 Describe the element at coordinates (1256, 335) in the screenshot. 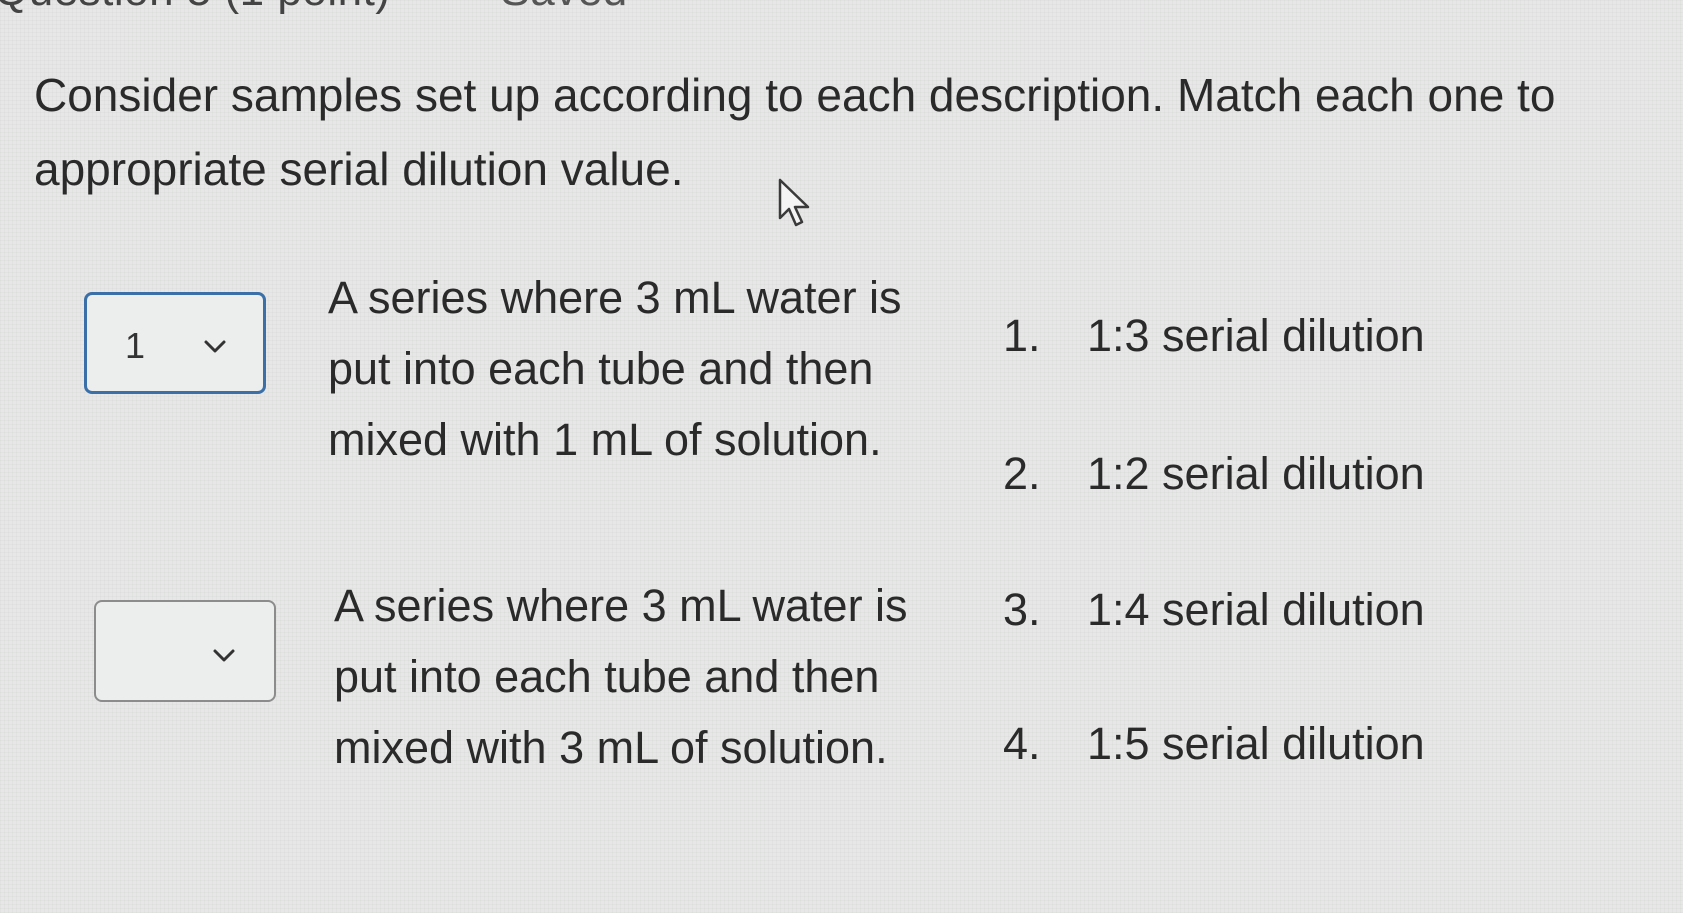

I see `option-label: 1:3 serial dilution` at that location.